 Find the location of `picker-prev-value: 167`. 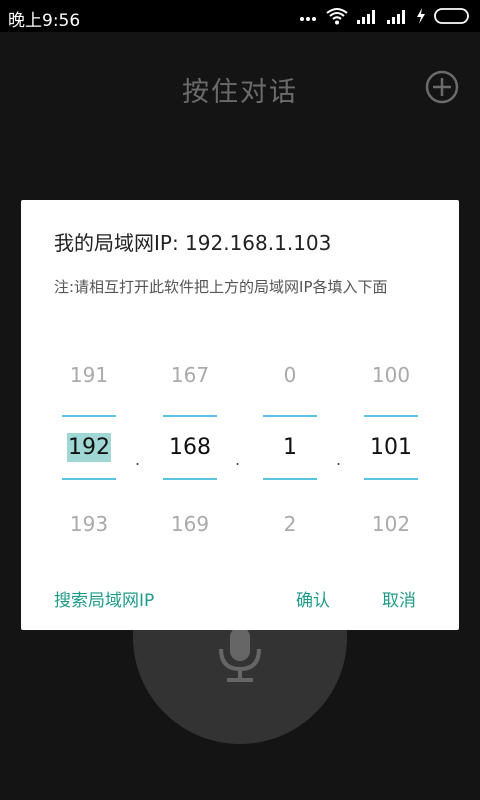

picker-prev-value: 167 is located at coordinates (190, 375).